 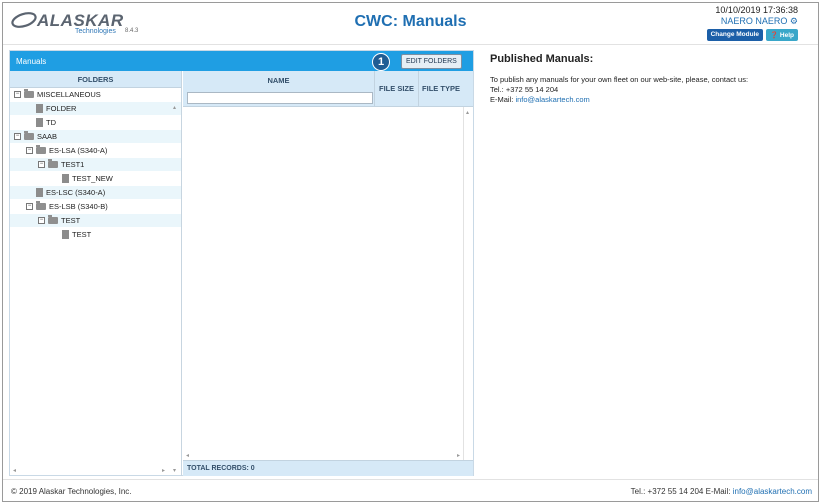 I want to click on tree-item: − ES-LSB (S340-B), so click(x=95, y=207).